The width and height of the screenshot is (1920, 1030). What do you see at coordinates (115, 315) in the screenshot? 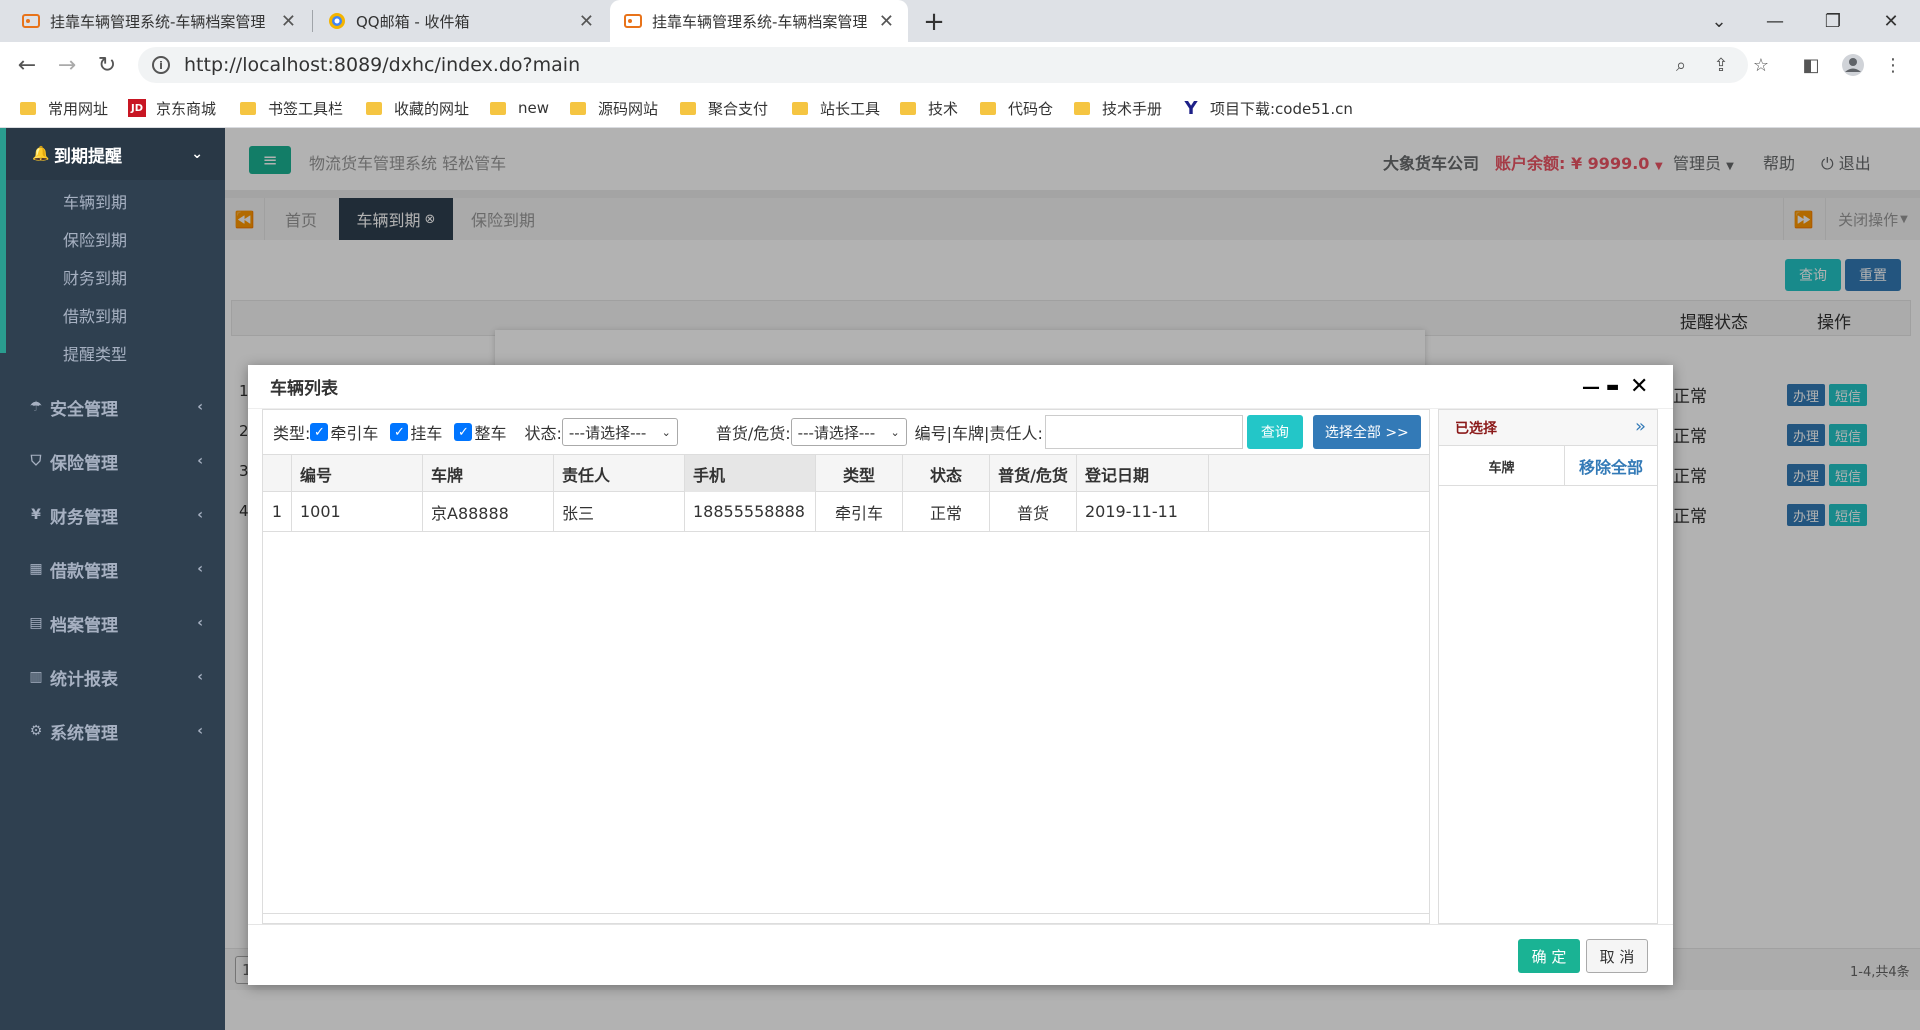
I see `sidebar-item-loan-expiry: 借款到期` at bounding box center [115, 315].